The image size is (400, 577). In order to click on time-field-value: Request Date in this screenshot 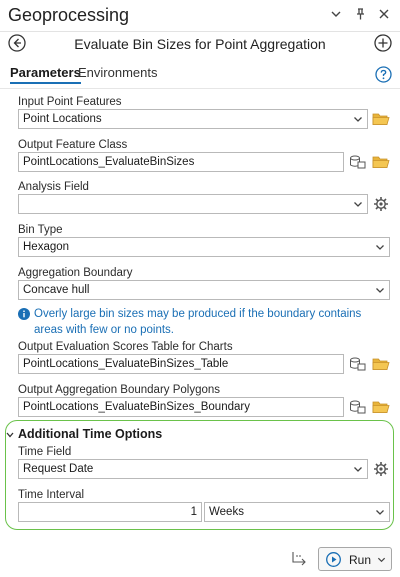, I will do `click(58, 469)`.